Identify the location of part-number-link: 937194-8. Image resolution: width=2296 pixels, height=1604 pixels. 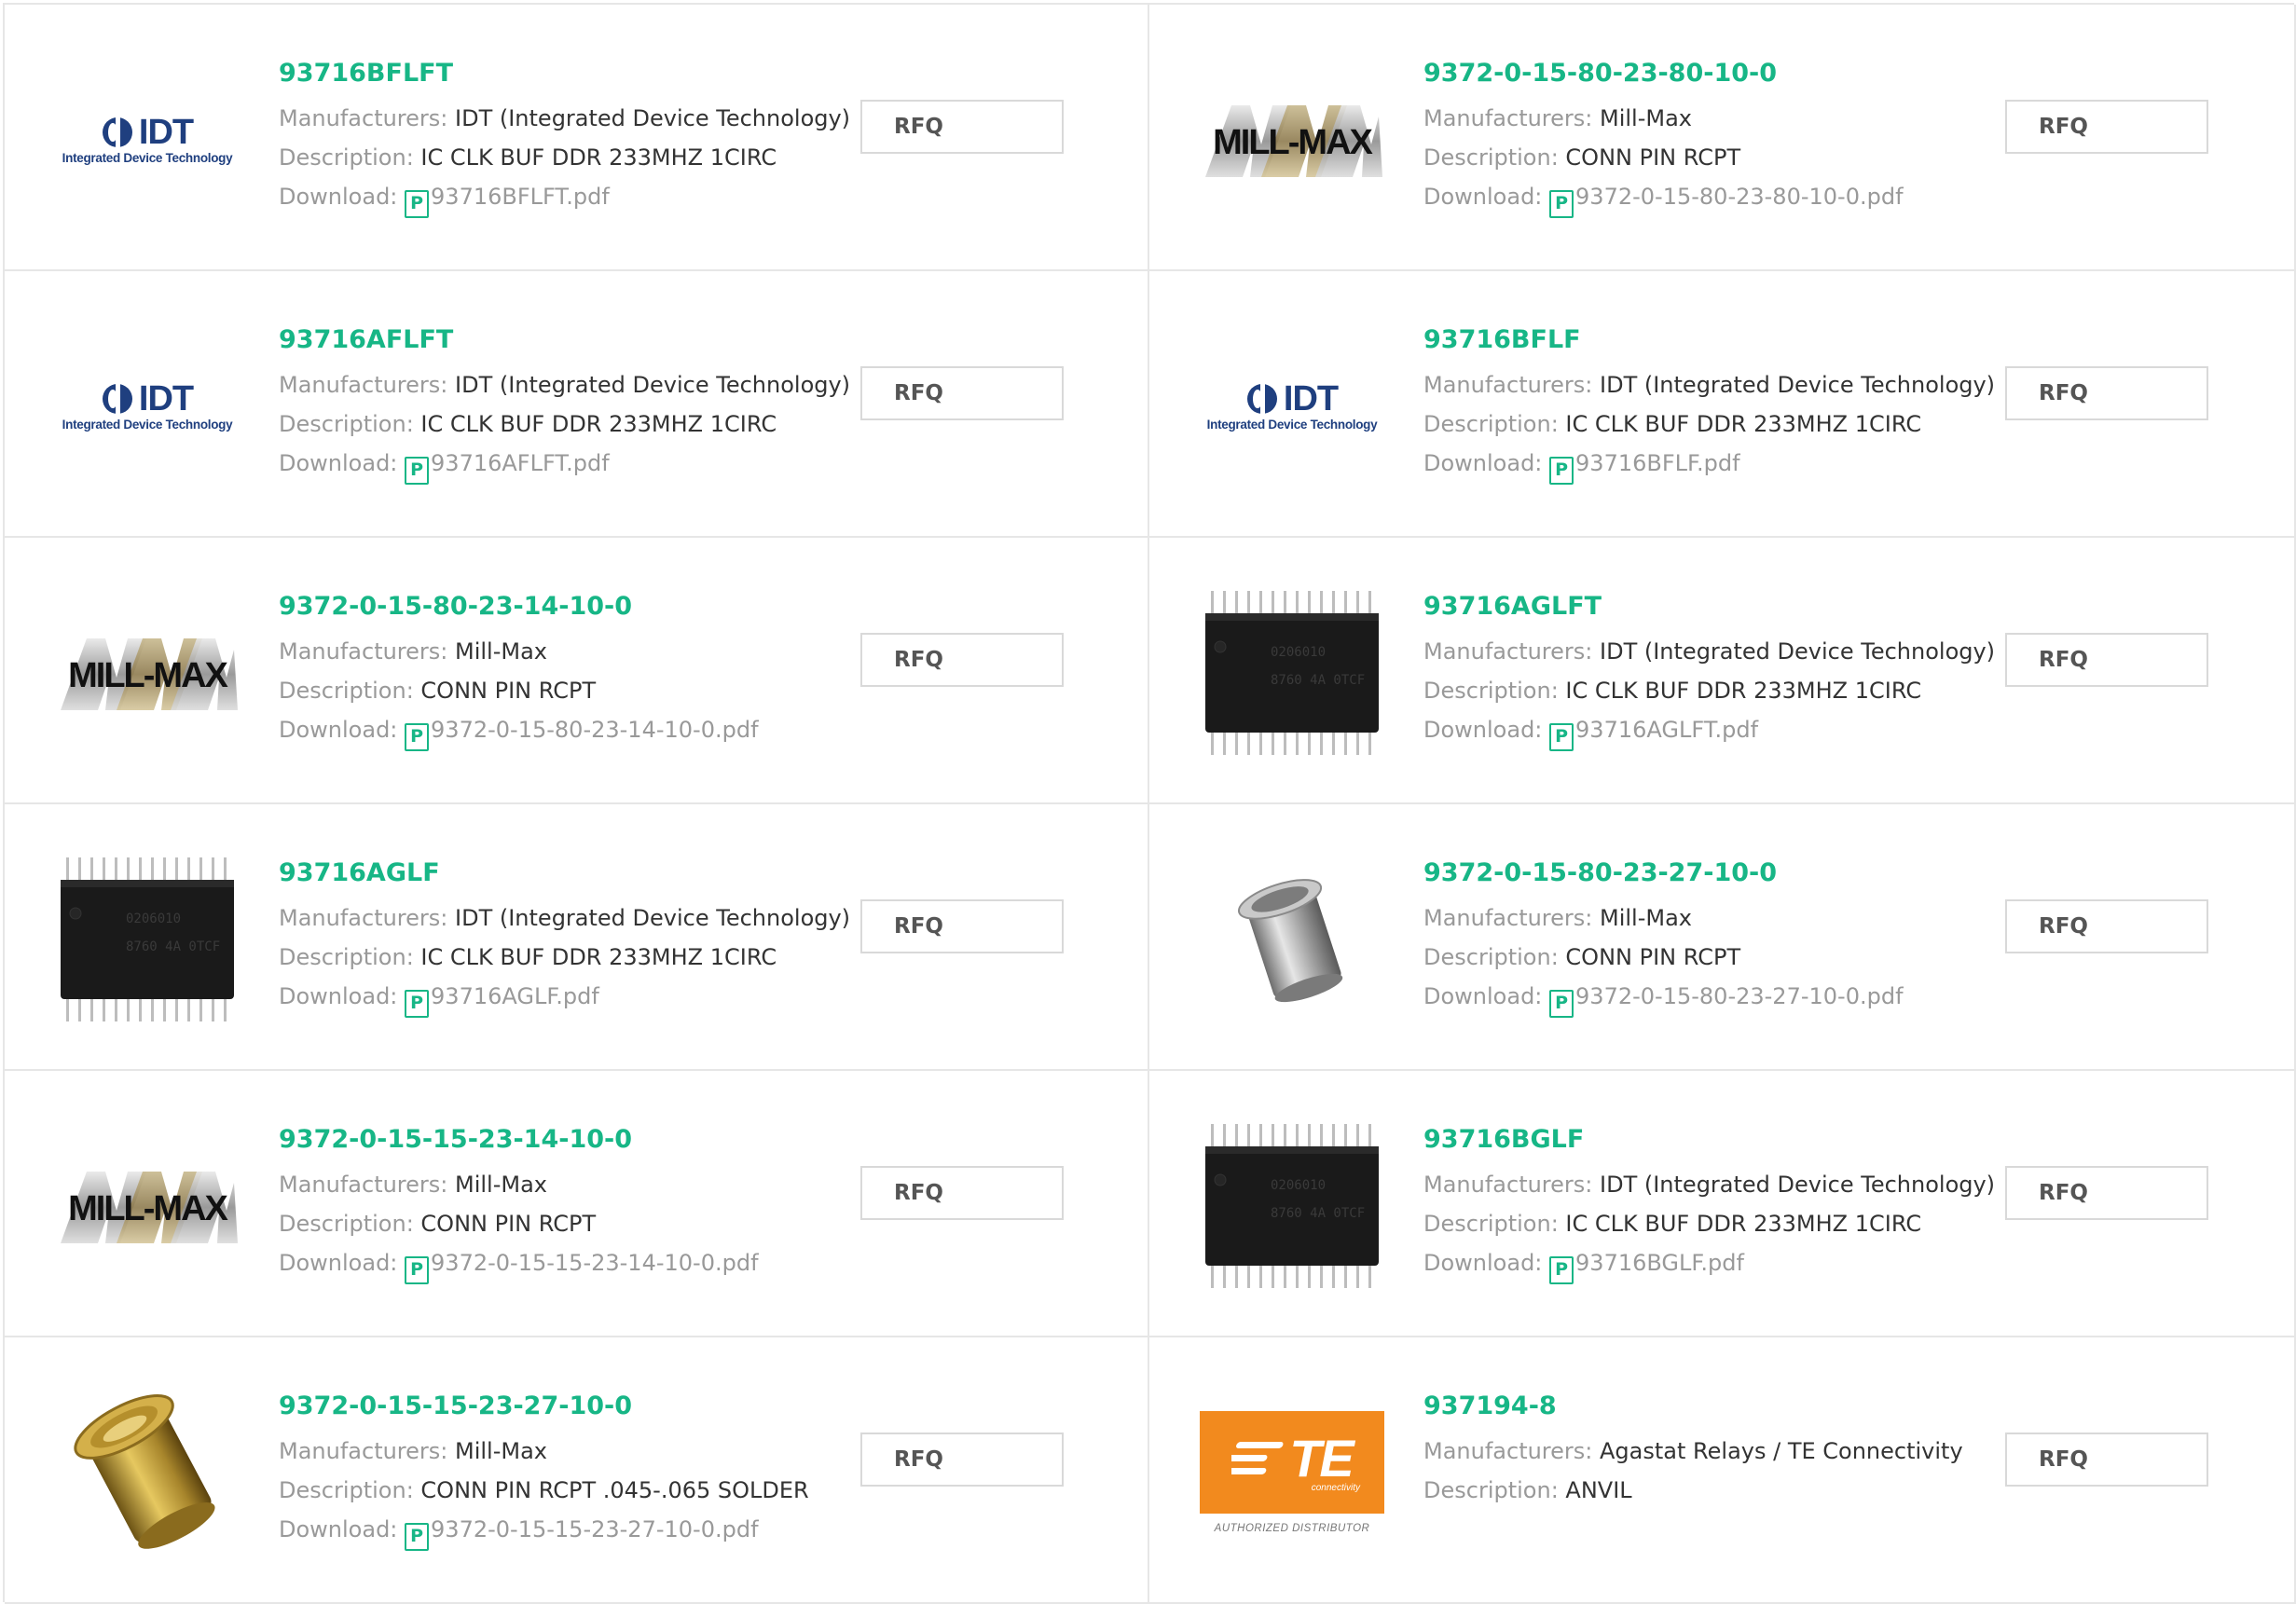
(1721, 1407).